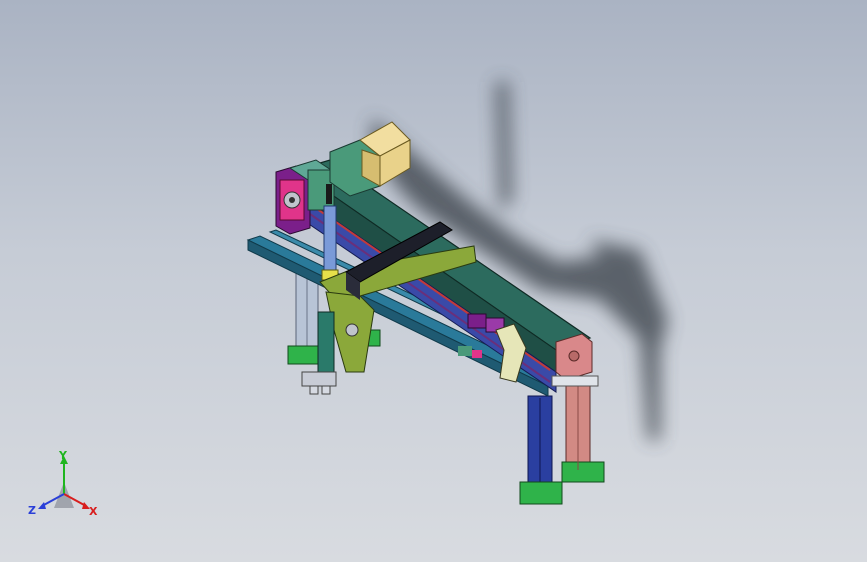 This screenshot has height=562, width=867. What do you see at coordinates (575, 360) in the screenshot?
I see `right-end-plate` at bounding box center [575, 360].